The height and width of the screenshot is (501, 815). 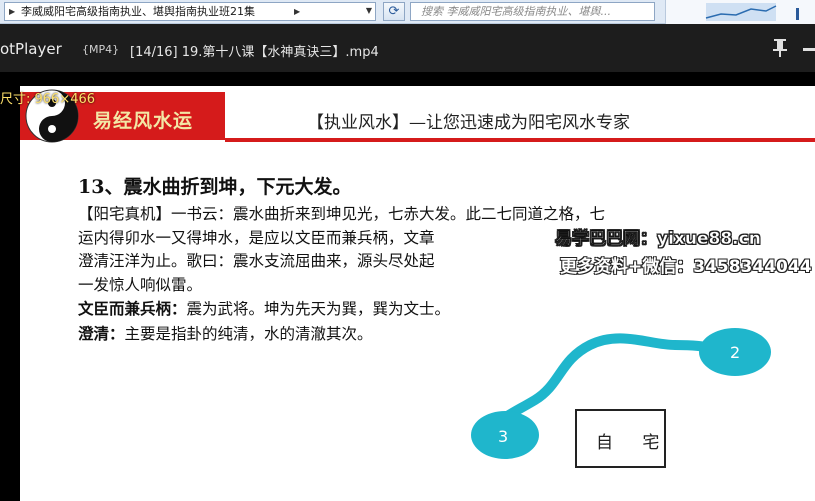 I want to click on app-name: otPlayer, so click(x=31, y=49).